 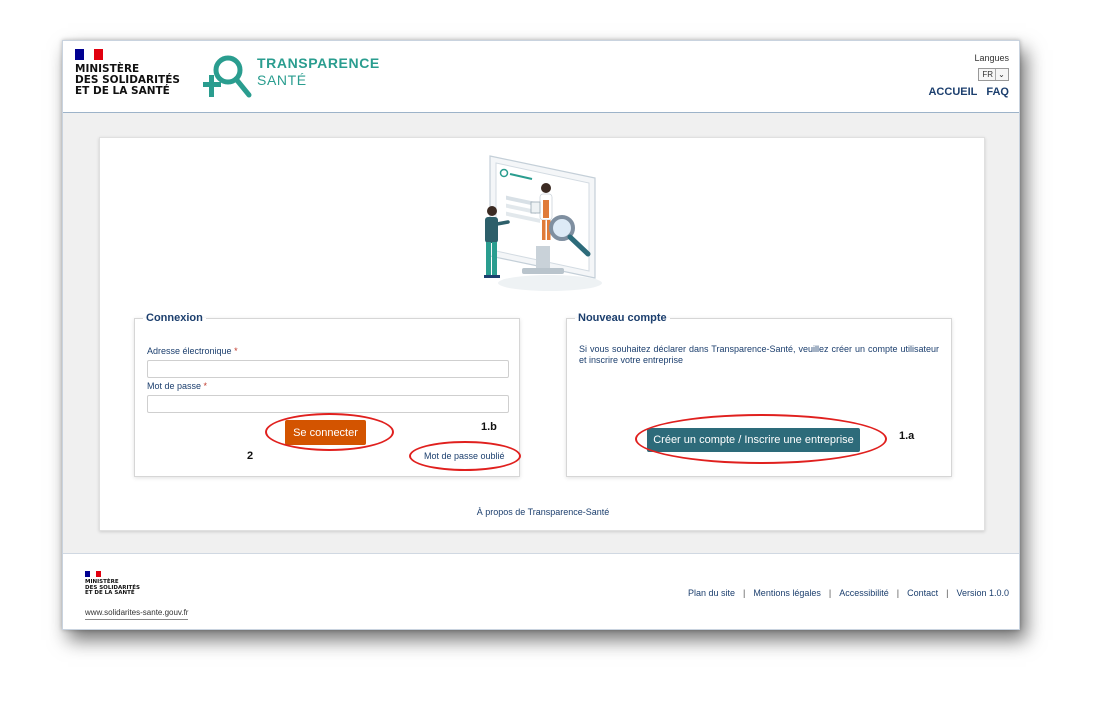 What do you see at coordinates (987, 74) in the screenshot?
I see `language-value: FR` at bounding box center [987, 74].